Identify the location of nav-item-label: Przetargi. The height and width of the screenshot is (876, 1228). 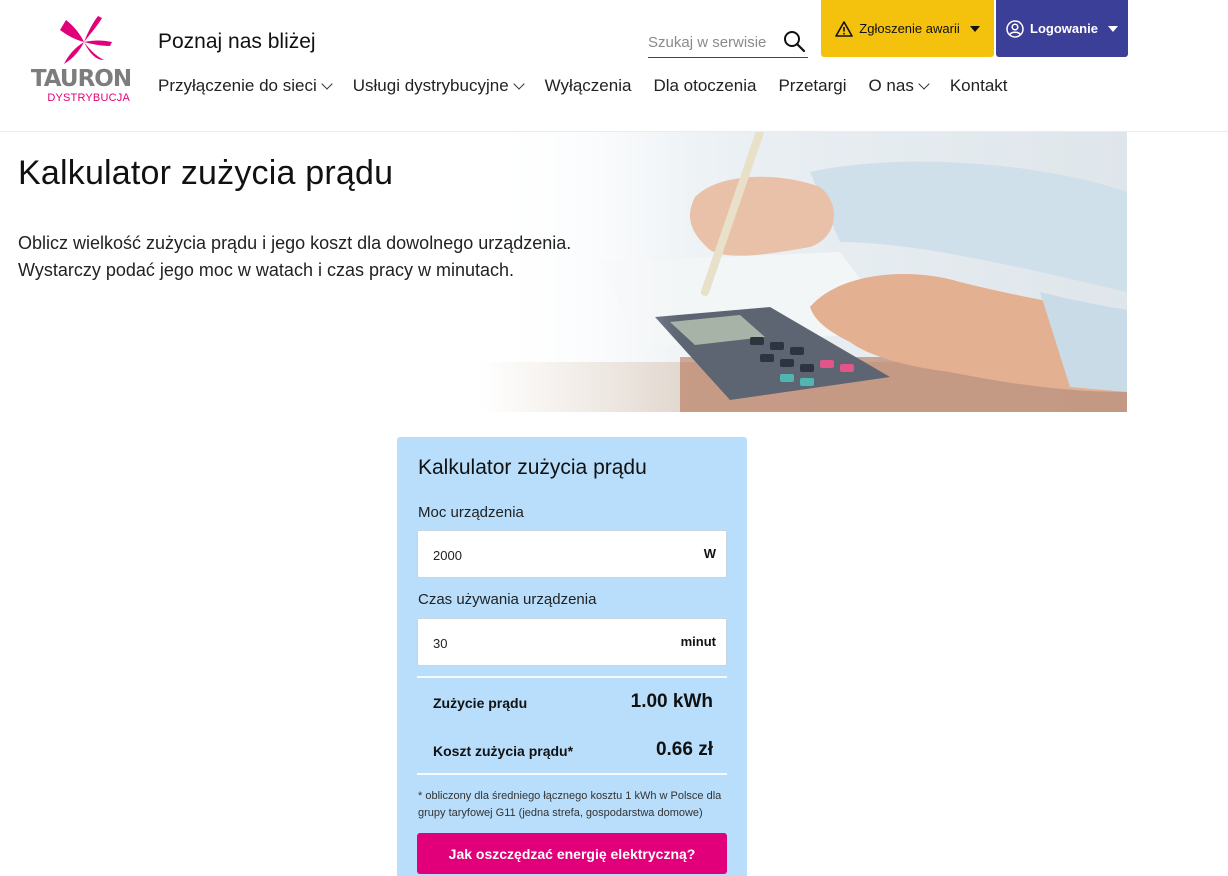
(812, 85).